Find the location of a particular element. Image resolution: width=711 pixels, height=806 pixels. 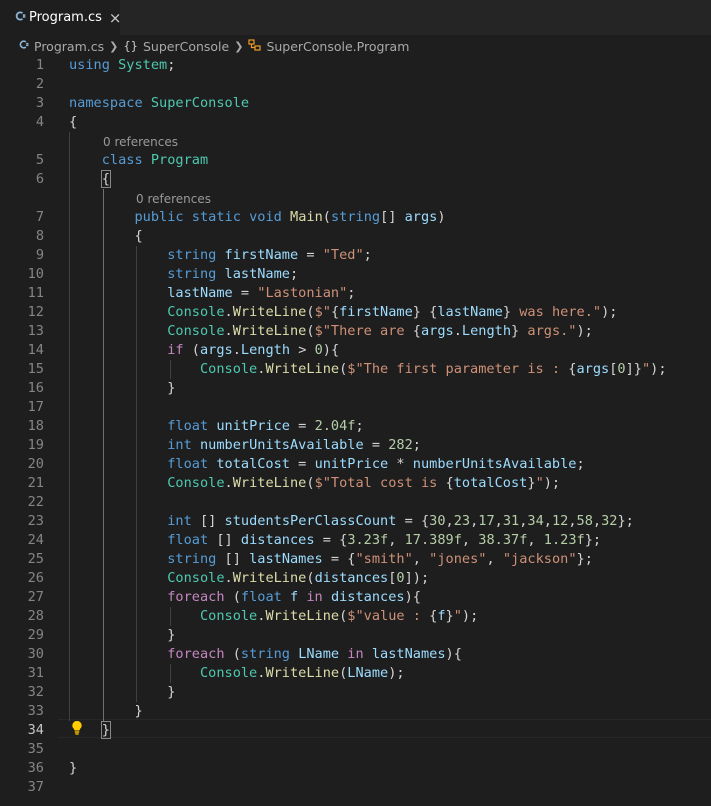

code-line: 3 namespace SuperConsole is located at coordinates (355, 103).